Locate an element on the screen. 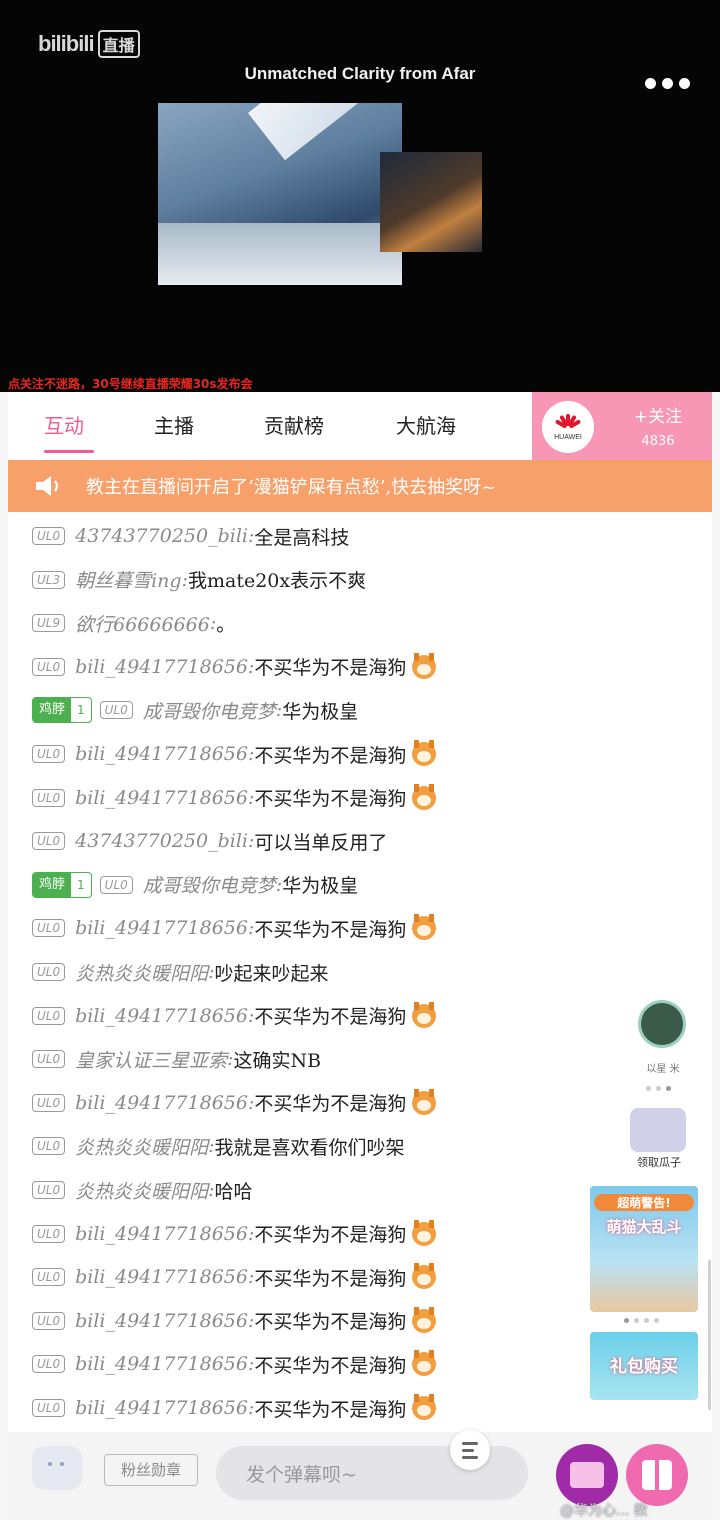 This screenshot has height=1520, width=720. streamer-avatar: HUAWEI is located at coordinates (568, 427).